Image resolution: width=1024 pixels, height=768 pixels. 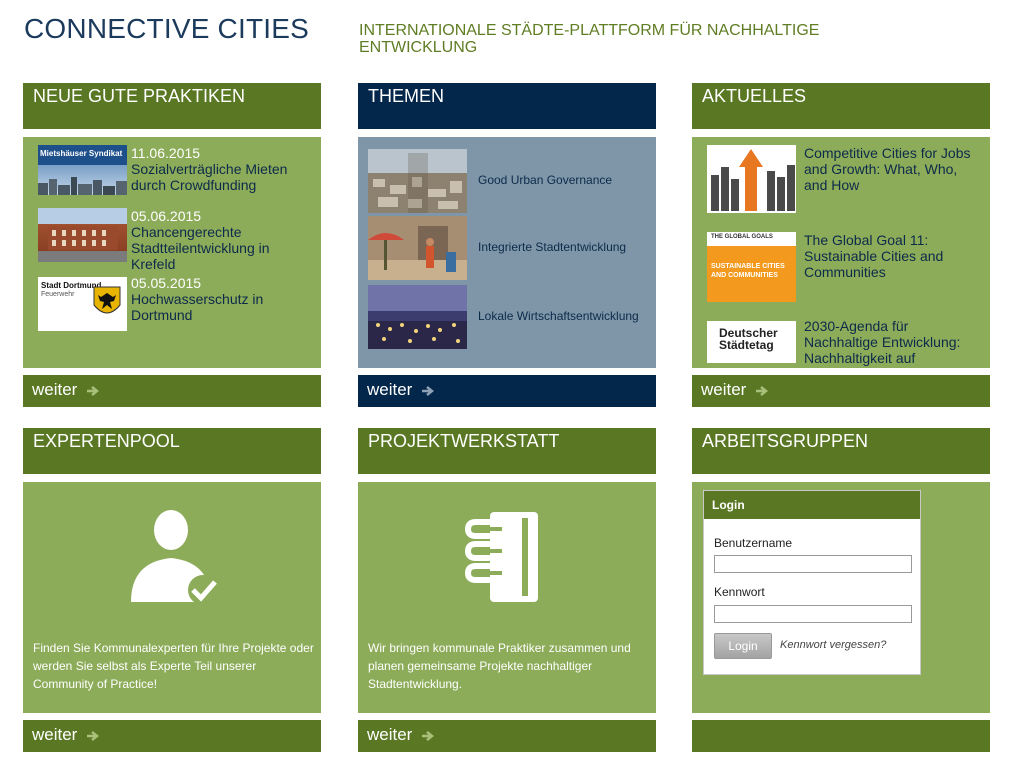 I want to click on news-heading: AKTUELLES, so click(x=841, y=106).